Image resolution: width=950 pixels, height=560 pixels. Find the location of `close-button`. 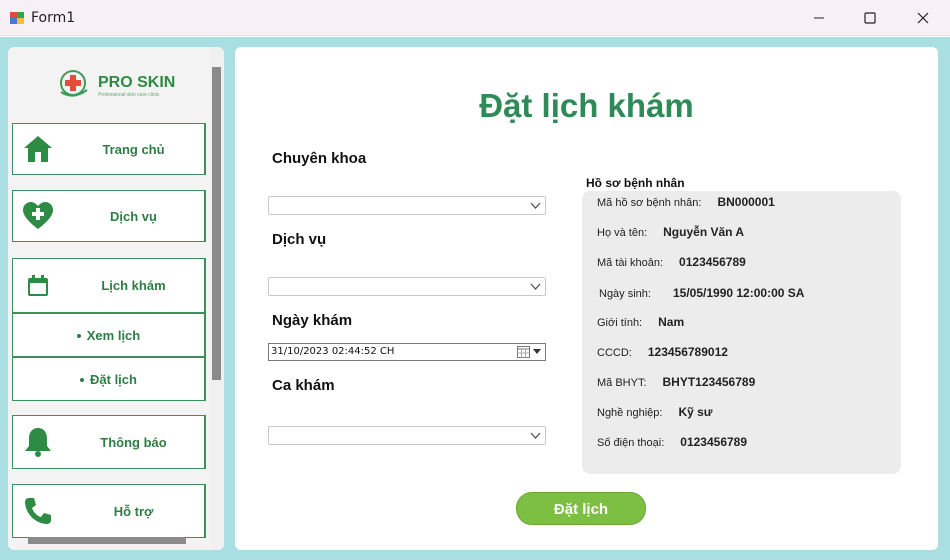

close-button is located at coordinates (923, 18).